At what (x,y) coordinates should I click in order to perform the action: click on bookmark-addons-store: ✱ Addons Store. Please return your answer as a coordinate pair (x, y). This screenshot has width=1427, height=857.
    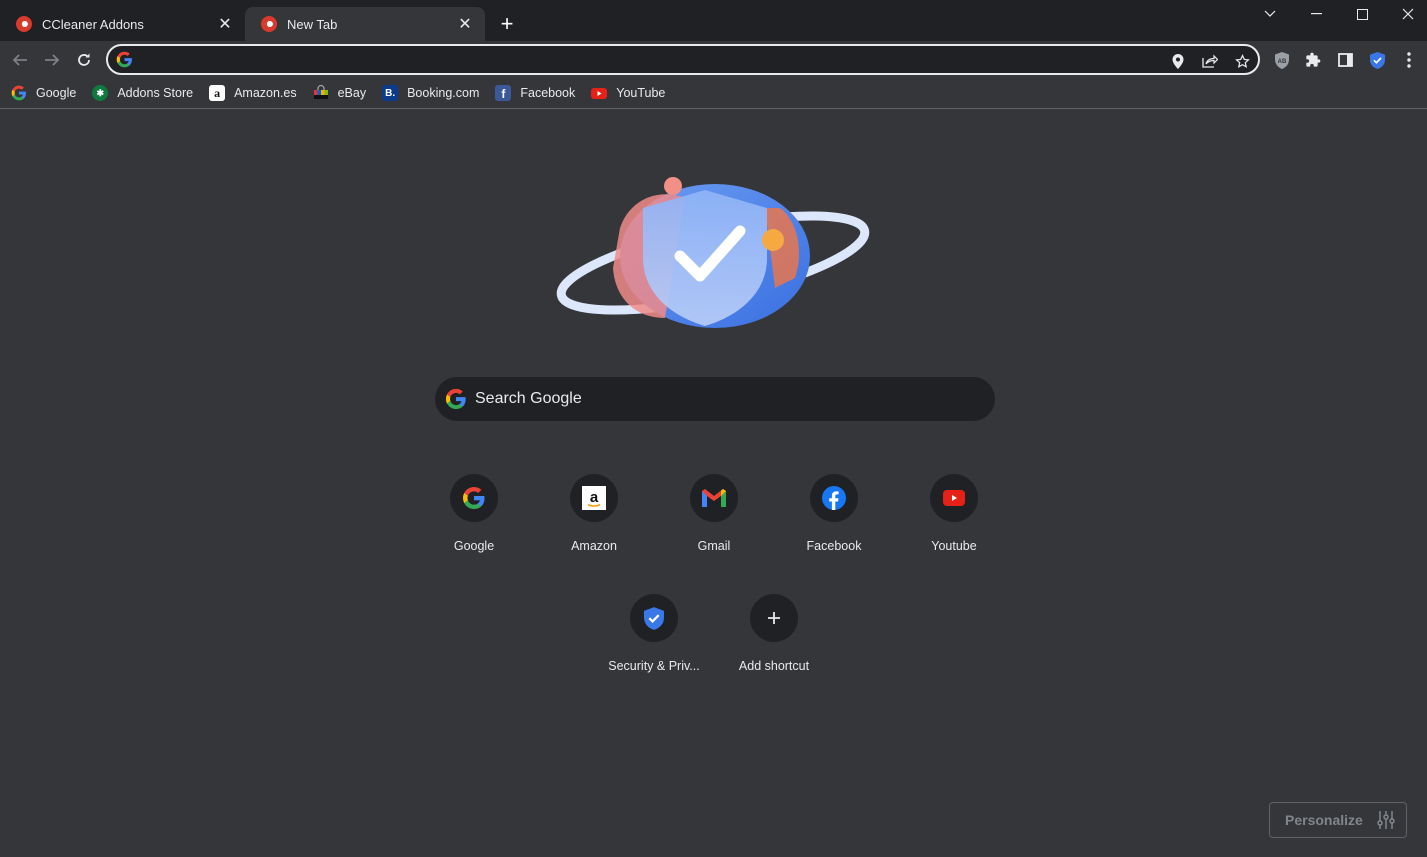
    Looking at the image, I should click on (142, 93).